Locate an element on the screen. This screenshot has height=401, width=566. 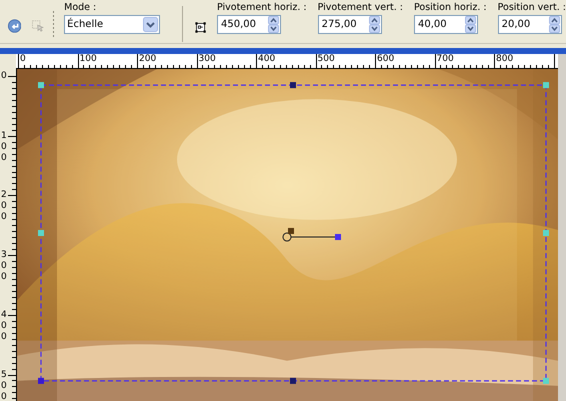
mode-label: Mode : is located at coordinates (81, 8).